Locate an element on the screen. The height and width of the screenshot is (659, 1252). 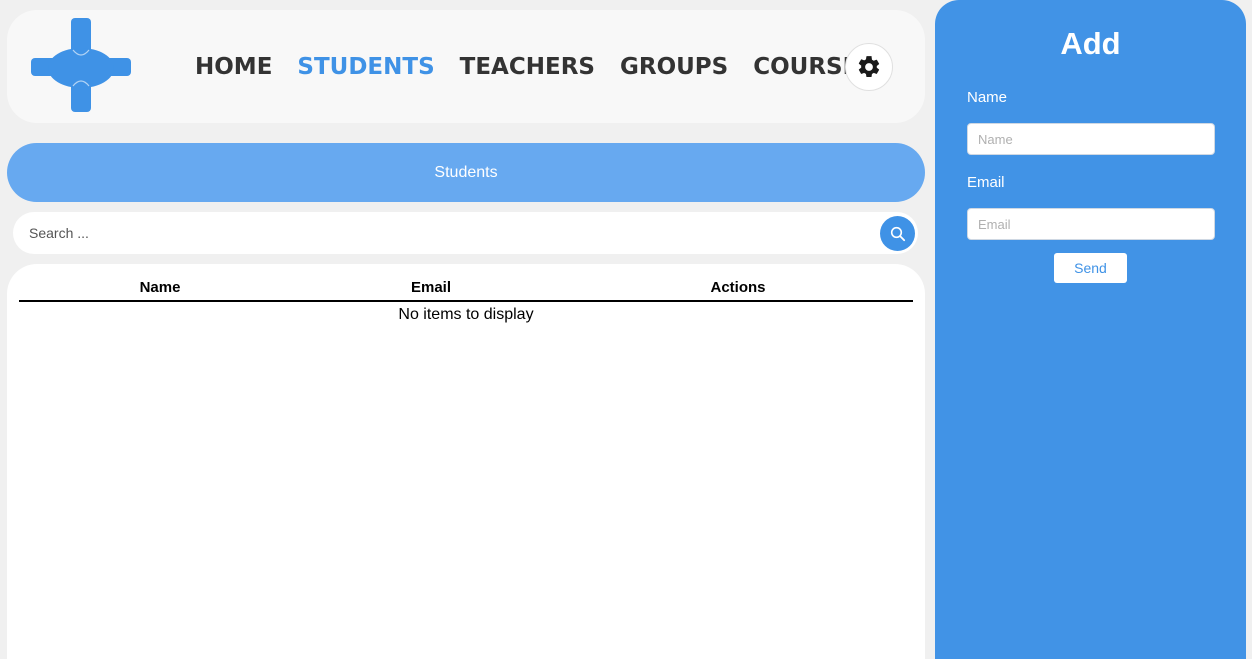
panel-title: Add is located at coordinates (1090, 43).